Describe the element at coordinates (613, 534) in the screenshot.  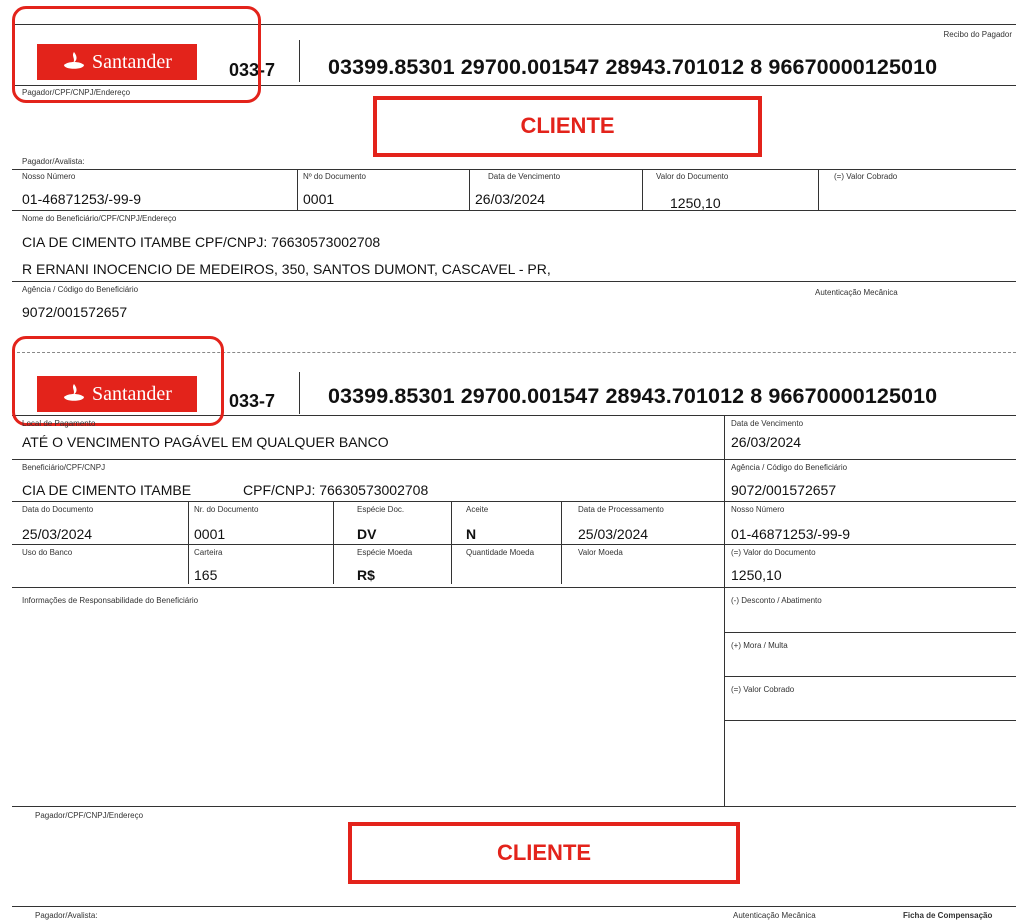
I see `data-processamento-value: 25/03/2024` at that location.